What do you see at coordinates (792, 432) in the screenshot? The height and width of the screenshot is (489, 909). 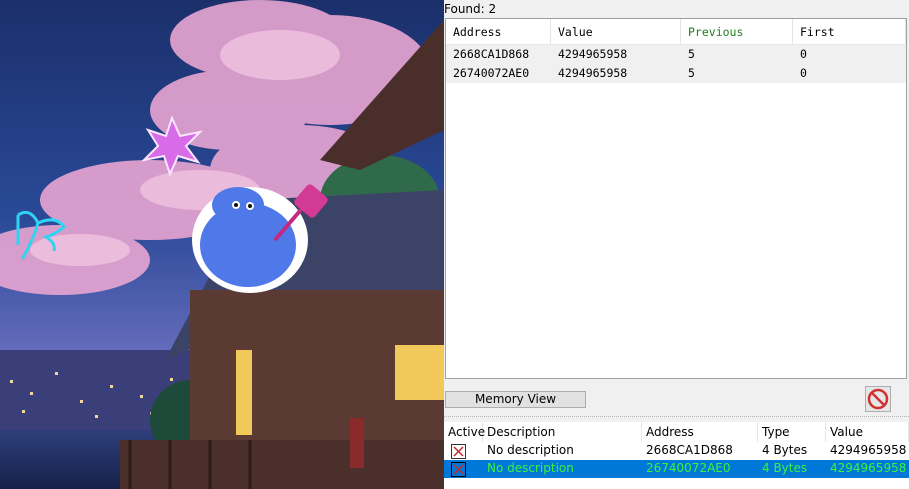 I see `column-header-type: Type` at bounding box center [792, 432].